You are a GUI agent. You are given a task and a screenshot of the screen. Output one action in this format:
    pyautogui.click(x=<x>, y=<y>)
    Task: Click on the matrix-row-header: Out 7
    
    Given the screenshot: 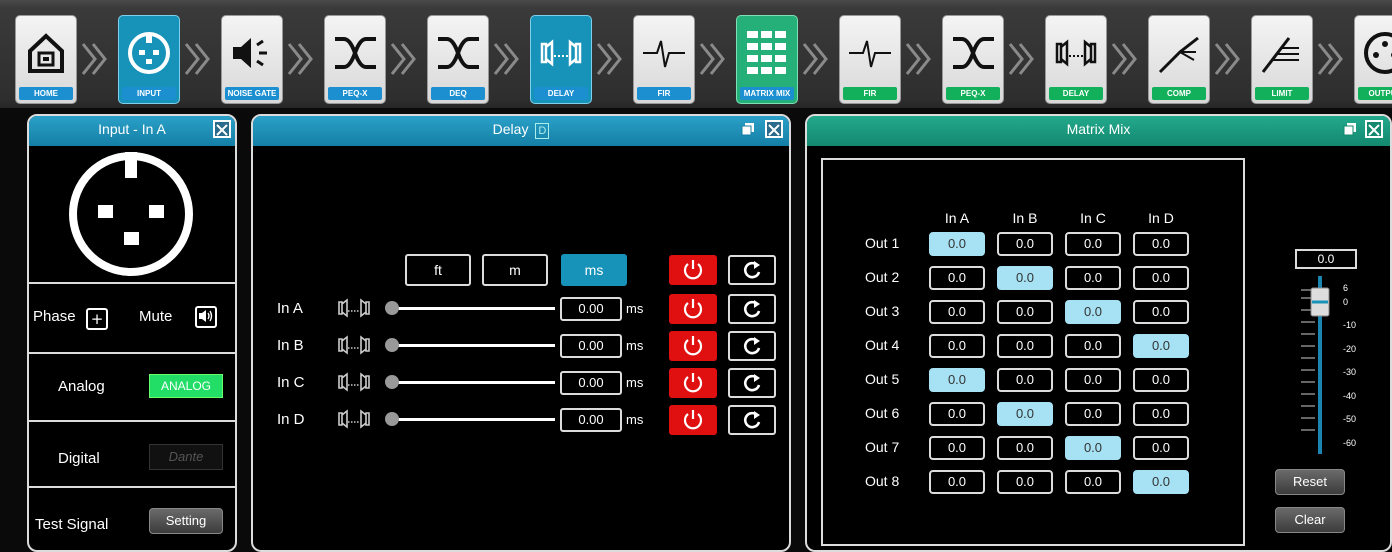 What is the action you would take?
    pyautogui.click(x=882, y=447)
    